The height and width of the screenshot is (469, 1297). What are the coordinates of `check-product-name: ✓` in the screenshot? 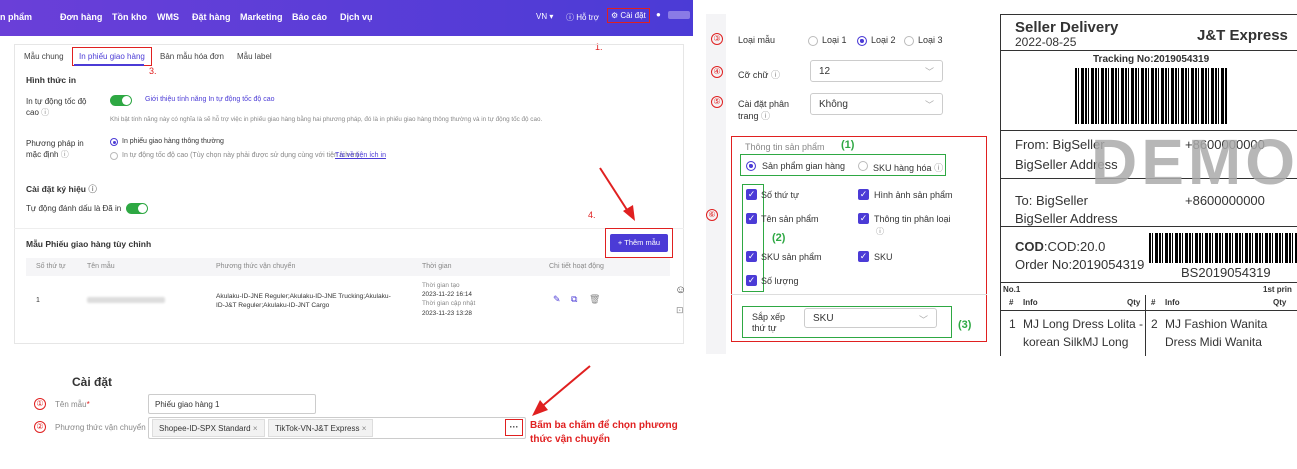 It's located at (751, 218).